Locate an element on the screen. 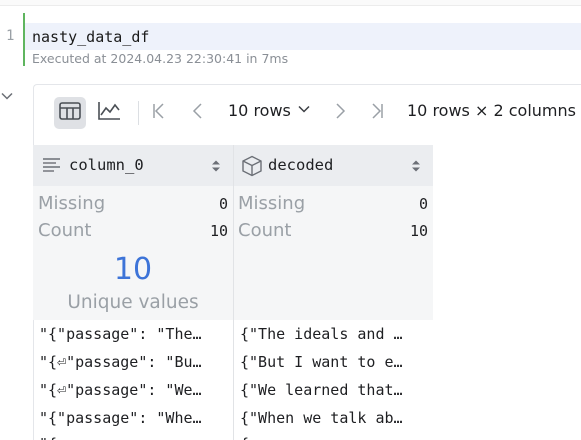 This screenshot has width=581, height=440. first-page-icon is located at coordinates (159, 113).